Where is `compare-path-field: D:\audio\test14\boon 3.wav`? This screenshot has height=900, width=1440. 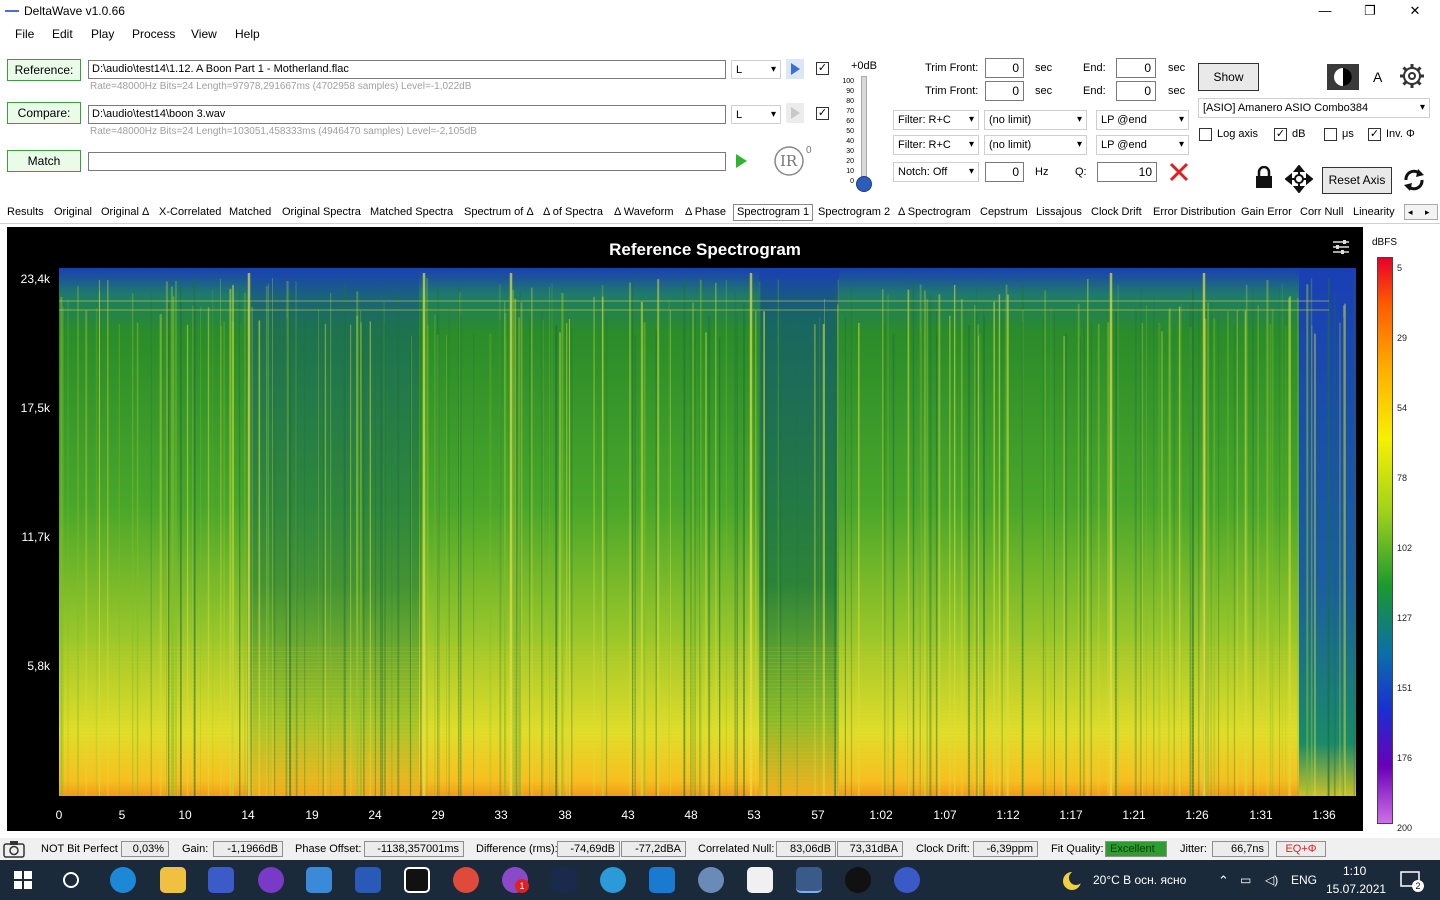 compare-path-field: D:\audio\test14\boon 3.wav is located at coordinates (407, 114).